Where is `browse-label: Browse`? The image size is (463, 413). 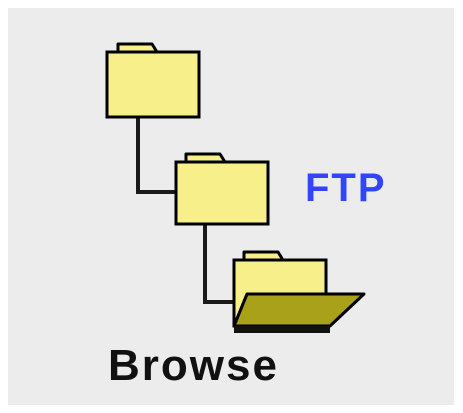 browse-label: Browse is located at coordinates (193, 365).